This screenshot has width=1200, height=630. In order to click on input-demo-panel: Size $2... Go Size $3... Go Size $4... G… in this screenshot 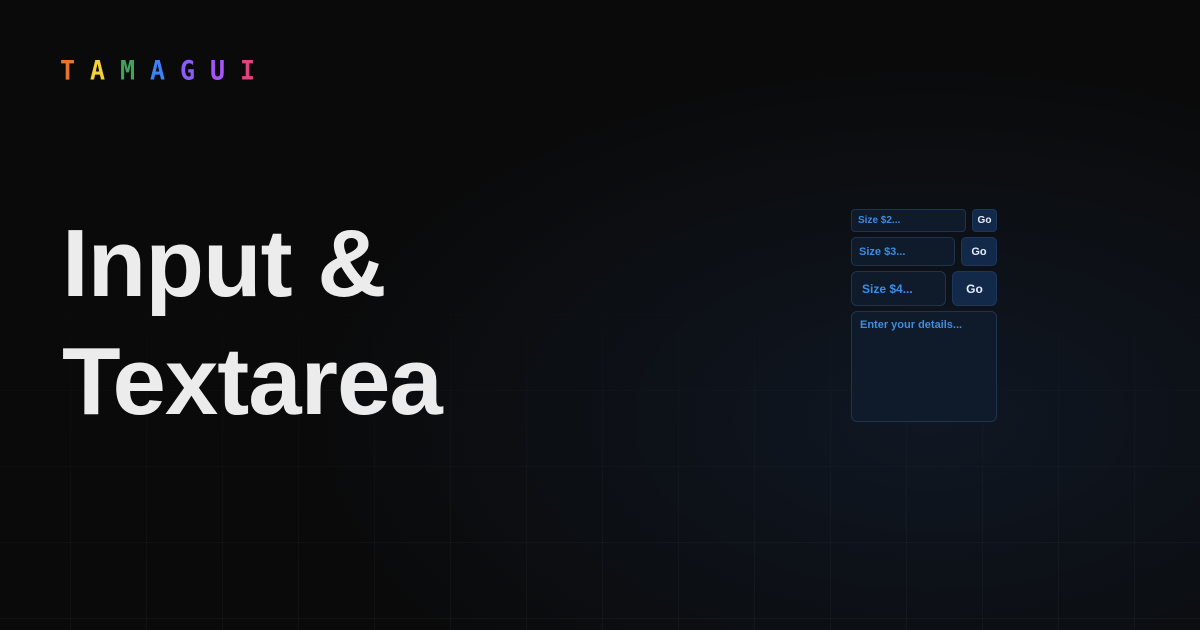, I will do `click(924, 315)`.